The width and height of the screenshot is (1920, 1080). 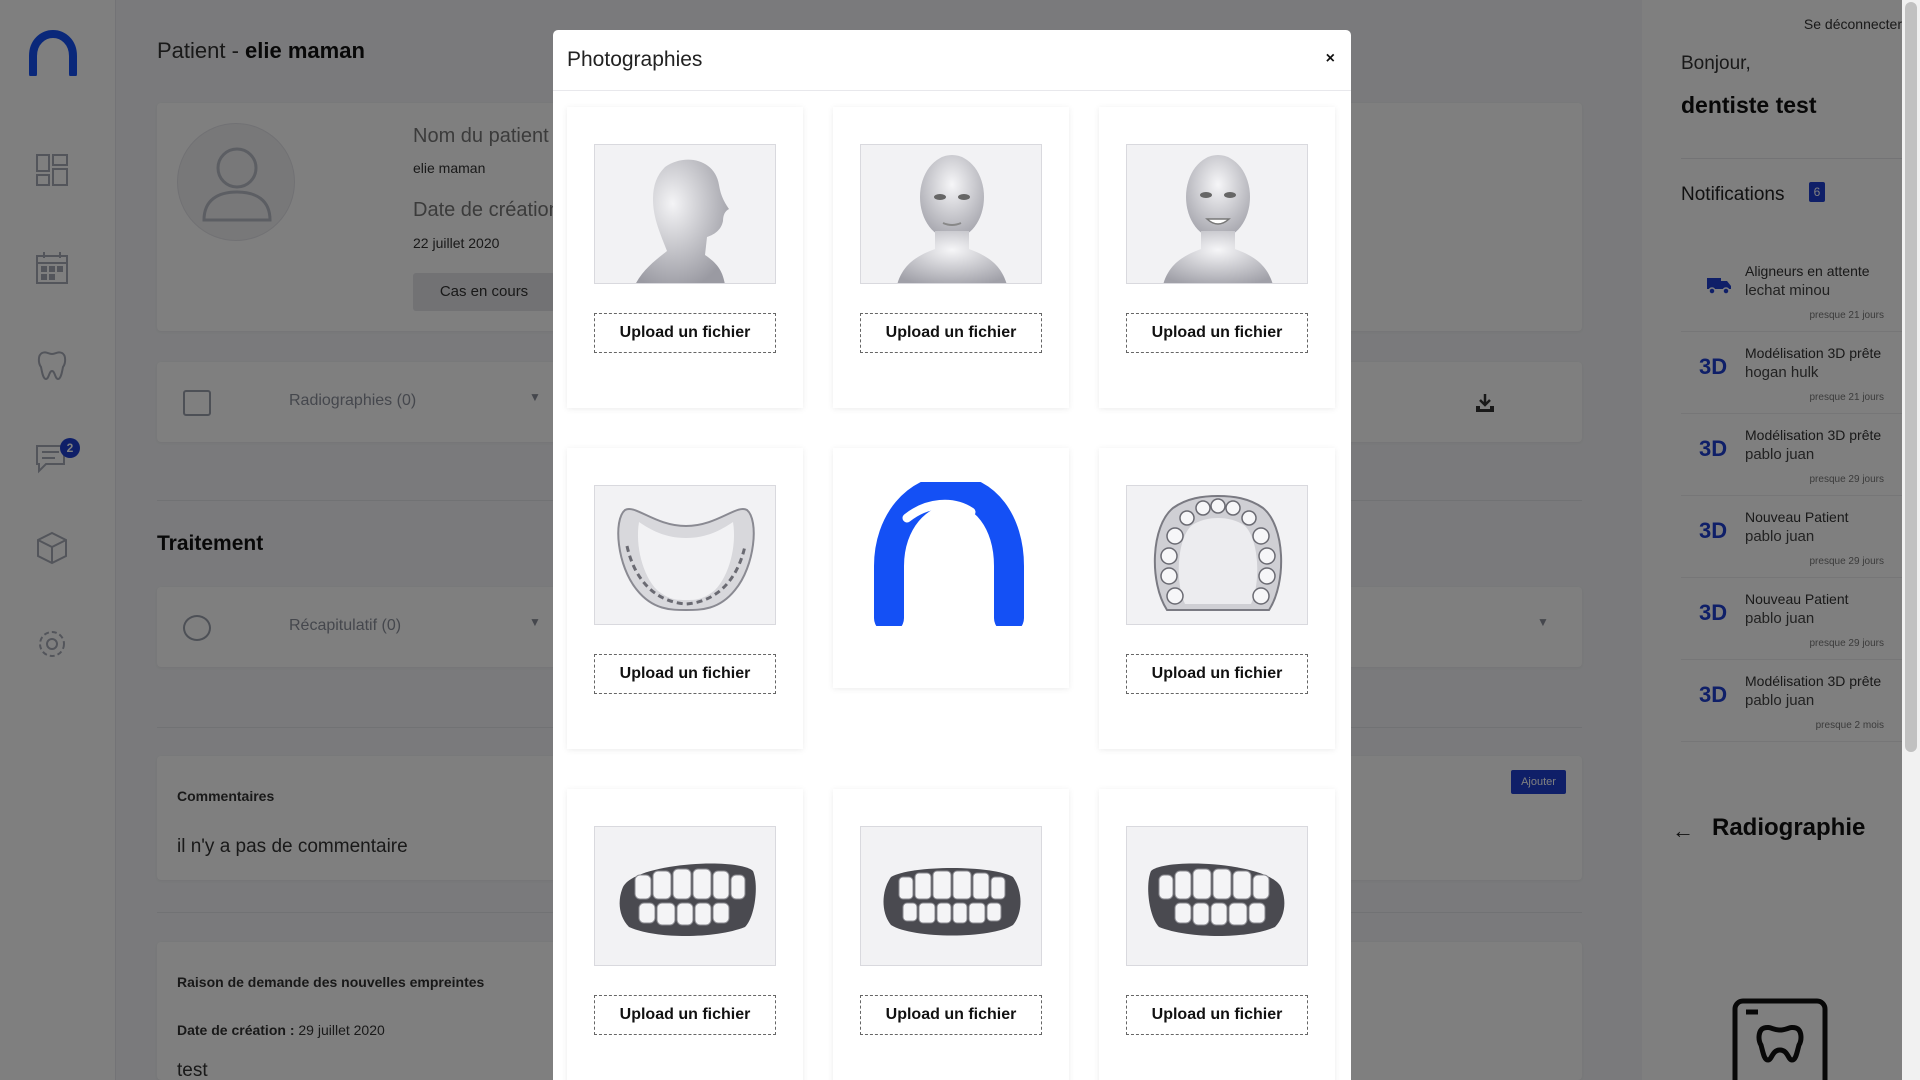 I want to click on teeth-right-image, so click(x=687, y=899).